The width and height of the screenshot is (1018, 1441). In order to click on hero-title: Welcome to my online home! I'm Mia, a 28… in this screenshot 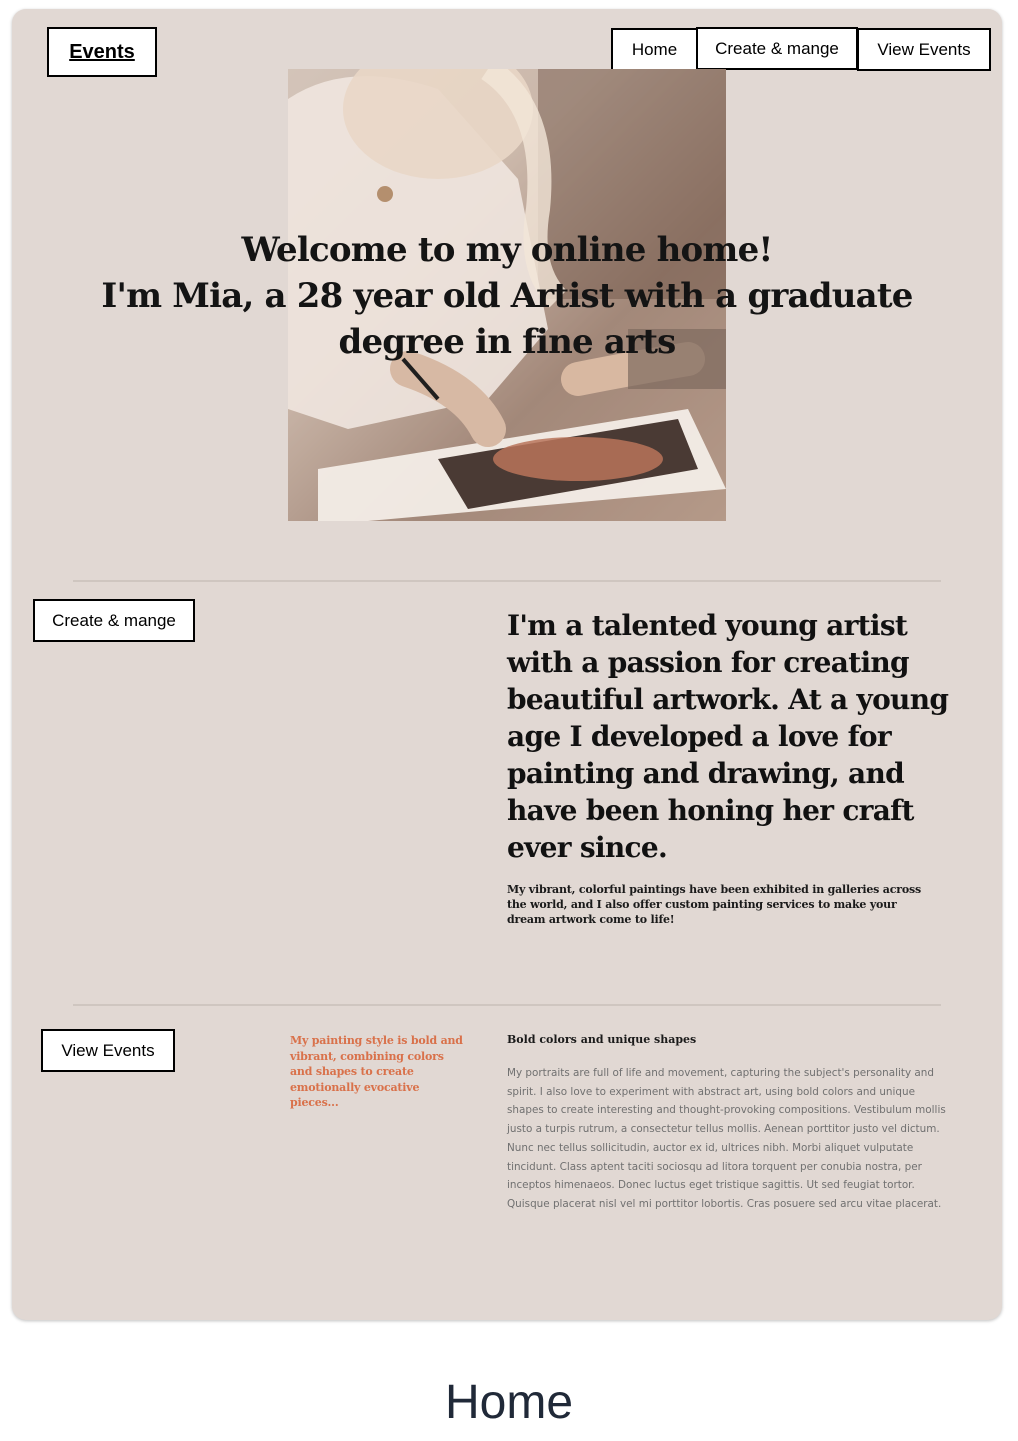, I will do `click(507, 296)`.